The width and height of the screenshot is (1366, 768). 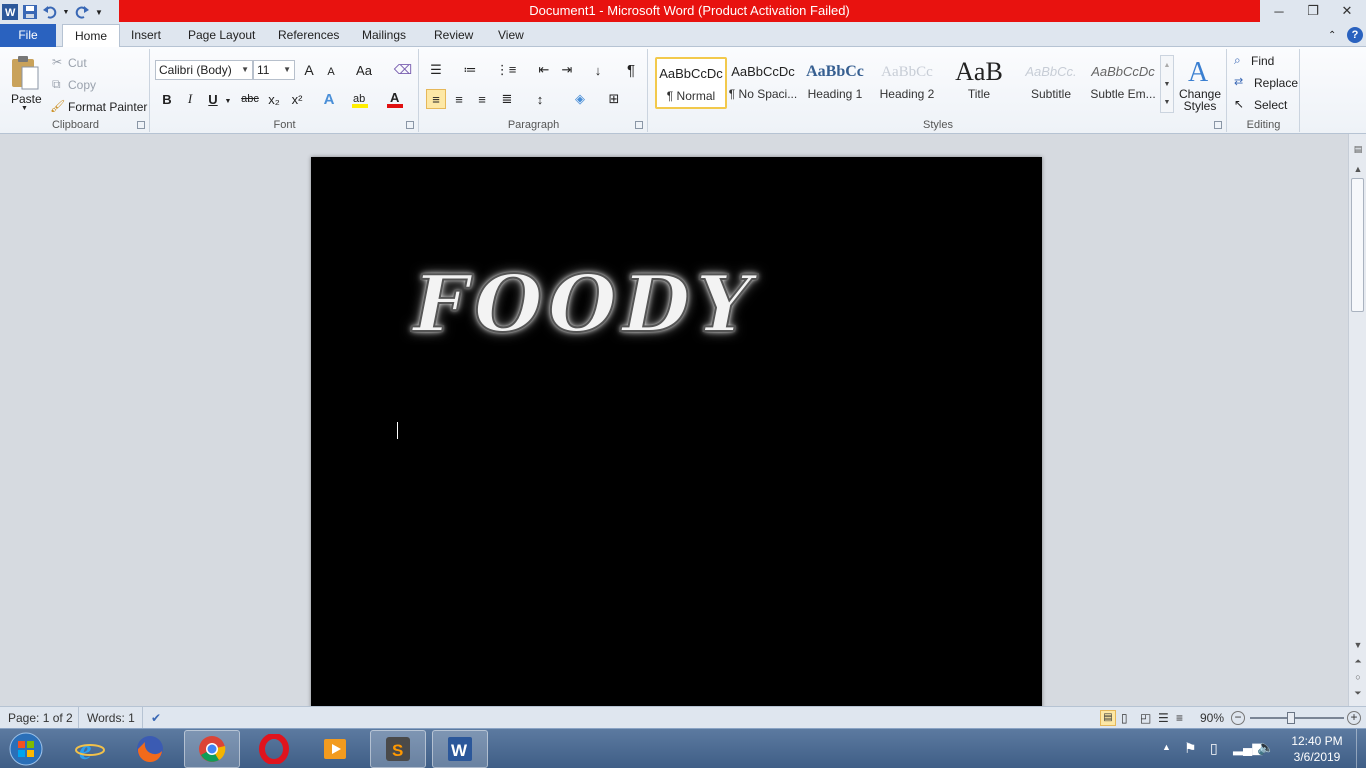 What do you see at coordinates (1212, 718) in the screenshot?
I see `zoom-level: 90%` at bounding box center [1212, 718].